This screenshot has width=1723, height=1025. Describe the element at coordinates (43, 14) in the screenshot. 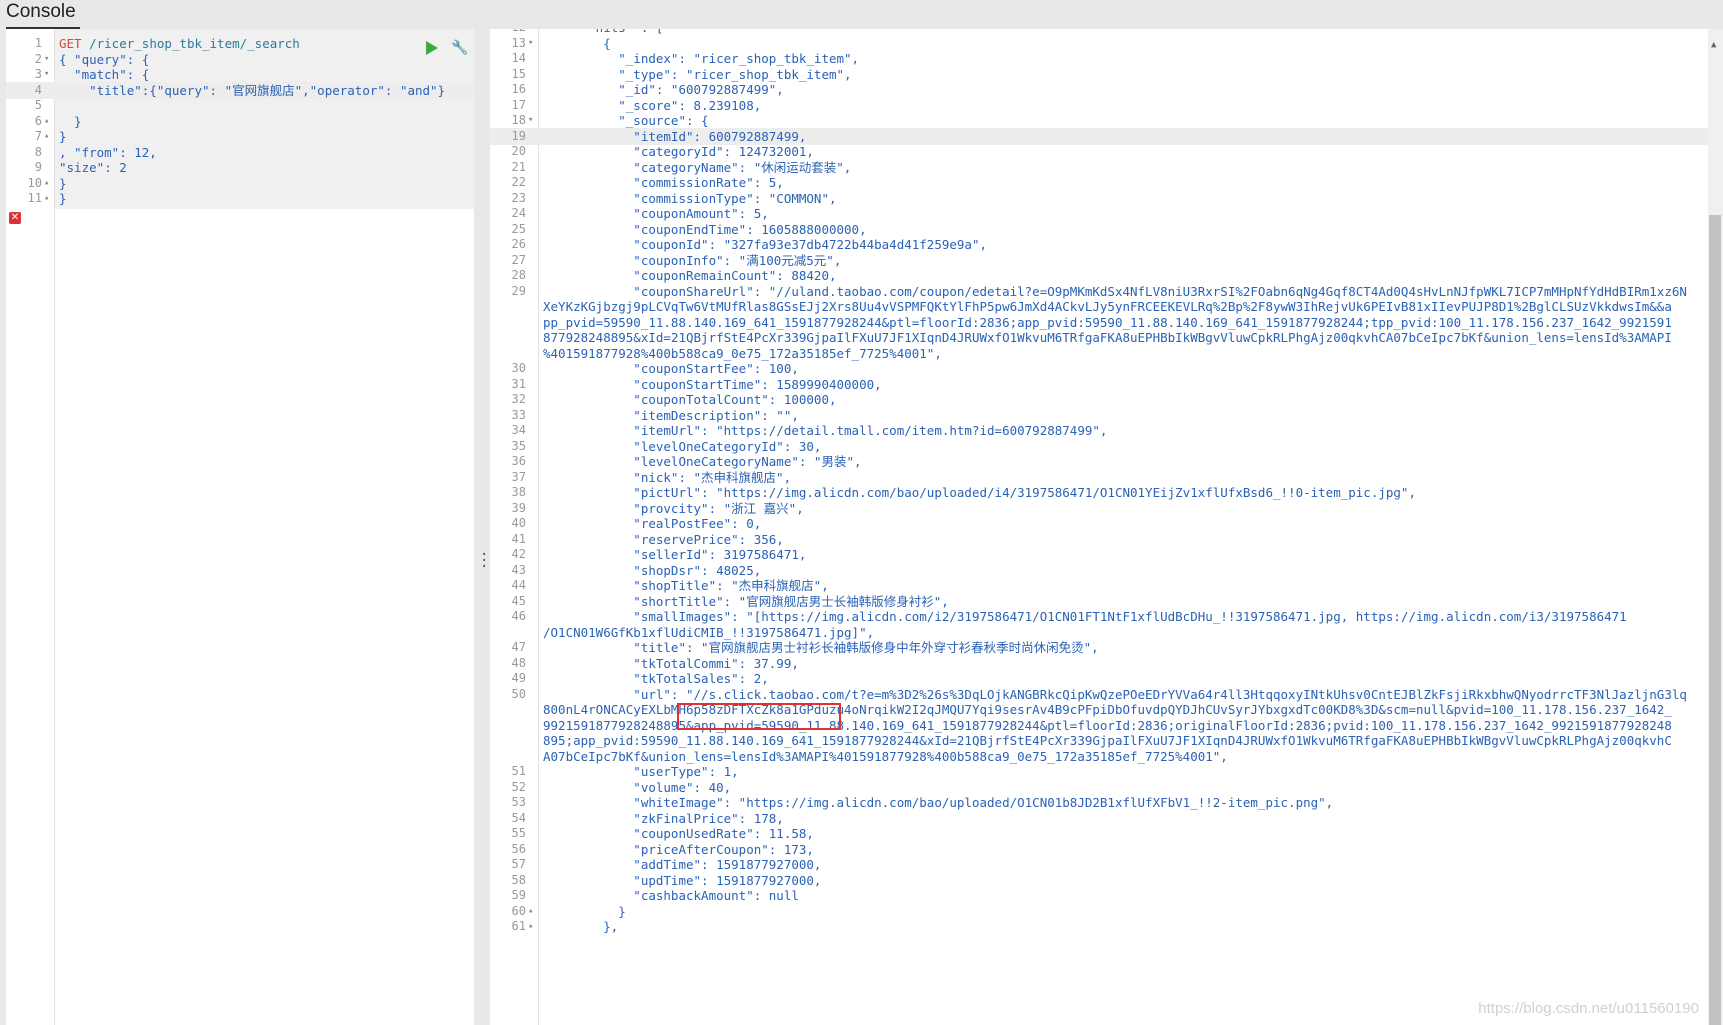

I see `tab-console: Console` at that location.